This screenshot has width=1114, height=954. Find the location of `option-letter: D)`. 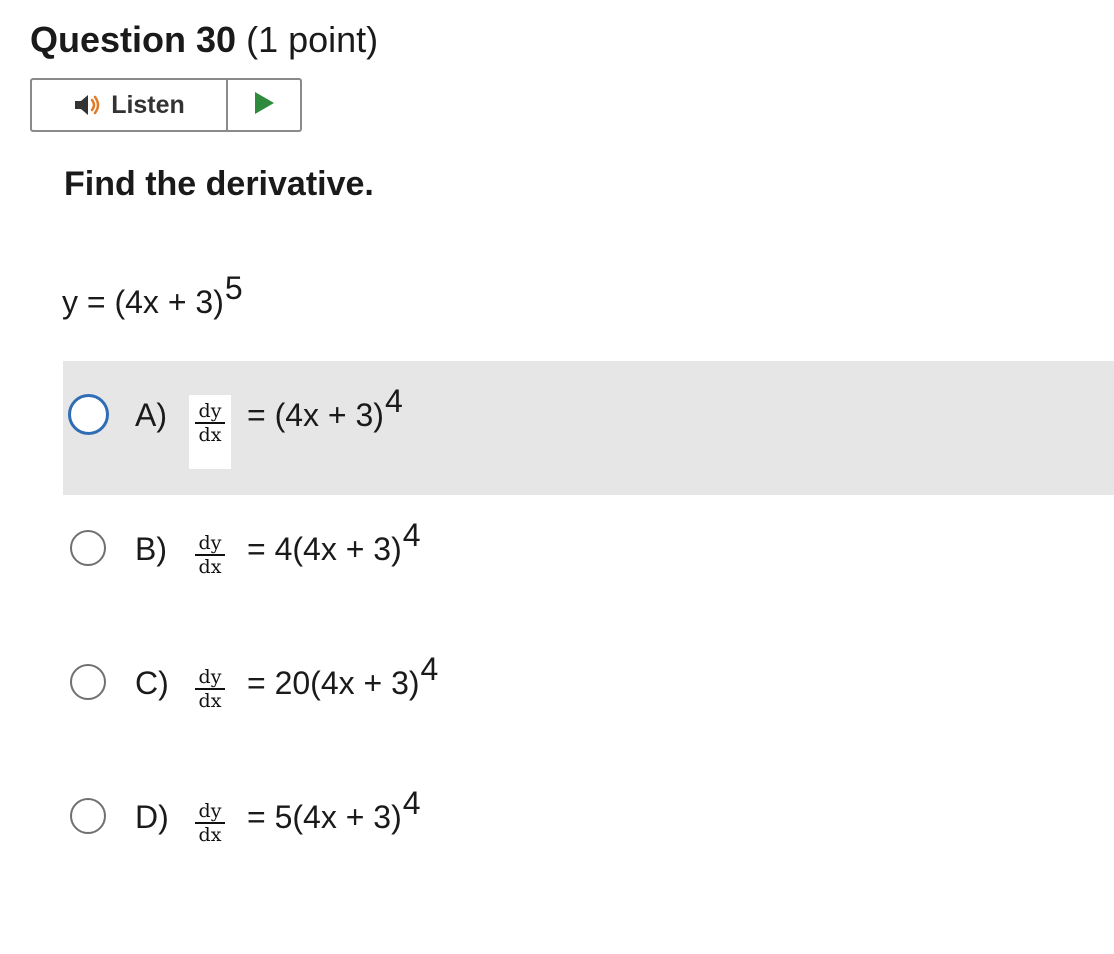

option-letter: D) is located at coordinates (152, 817).